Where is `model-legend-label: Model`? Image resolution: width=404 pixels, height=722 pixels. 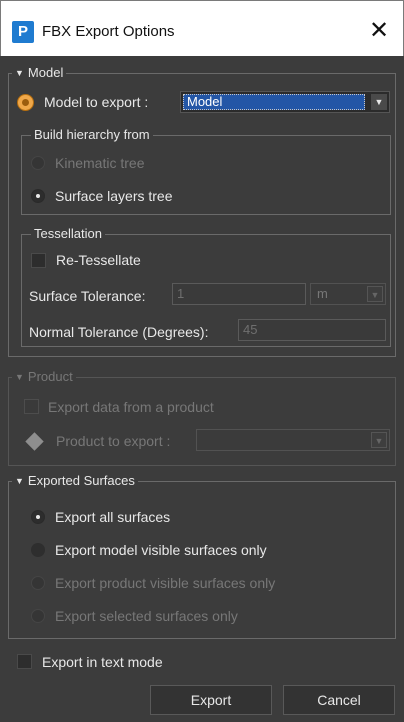
model-legend-label: Model is located at coordinates (45, 72).